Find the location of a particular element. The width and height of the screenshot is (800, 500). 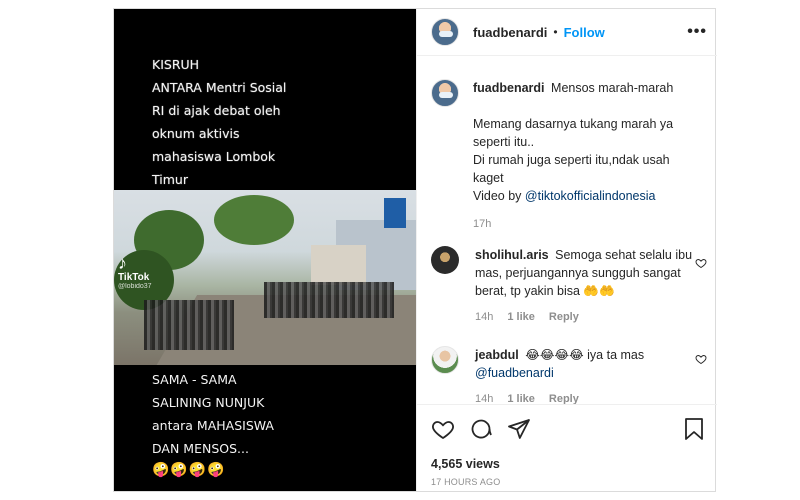

caption-text: Mensos marah-marah is located at coordinates (612, 88).